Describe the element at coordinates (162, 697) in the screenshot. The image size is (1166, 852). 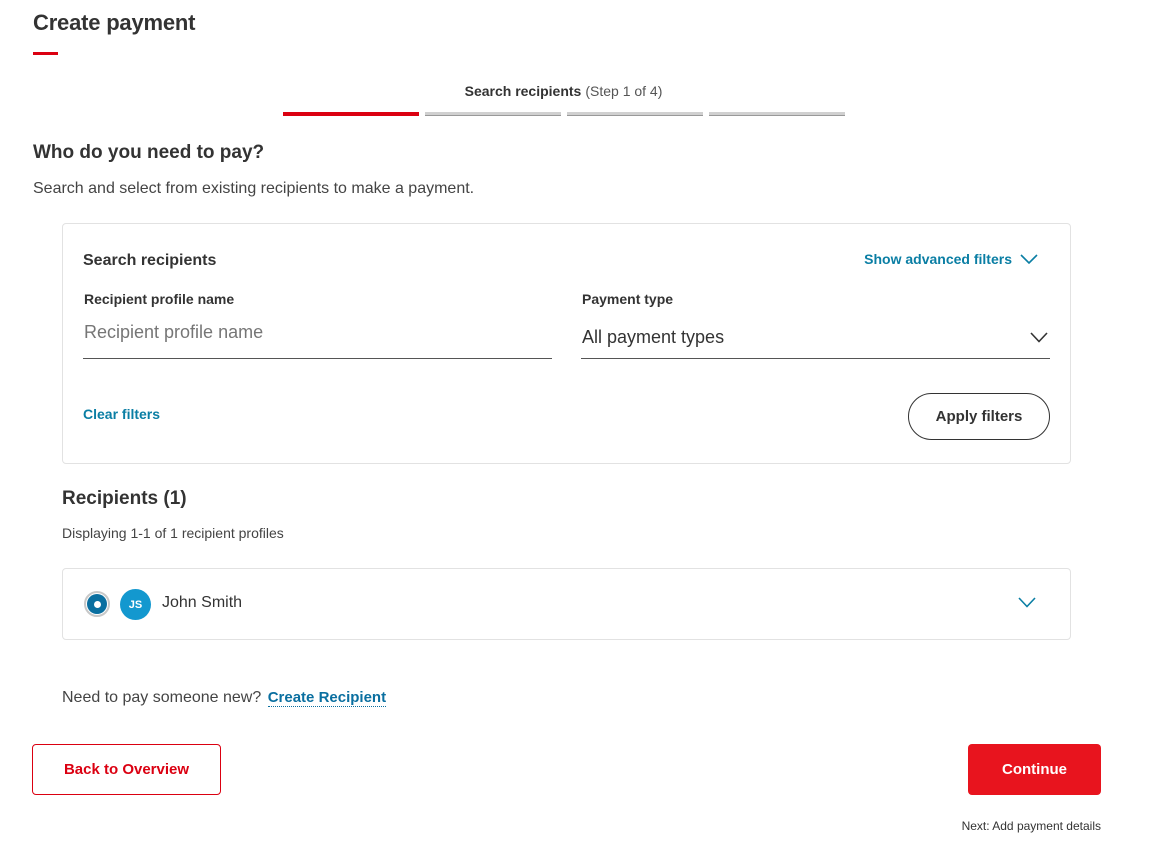
I see `pay-new-text: Need to pay someone new?` at that location.